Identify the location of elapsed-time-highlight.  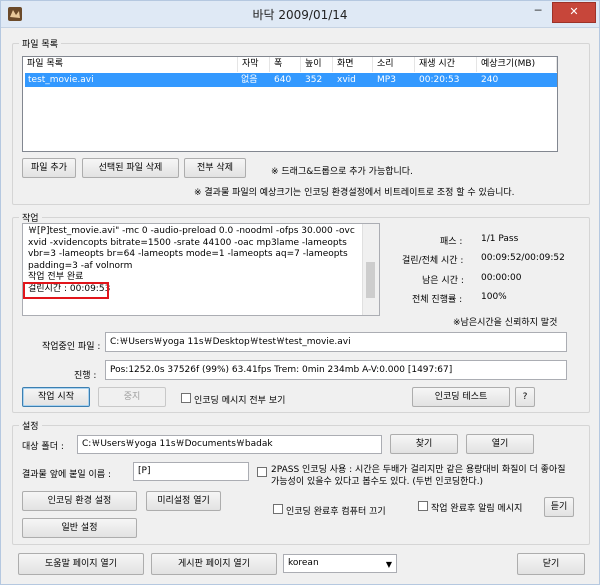
(66, 290).